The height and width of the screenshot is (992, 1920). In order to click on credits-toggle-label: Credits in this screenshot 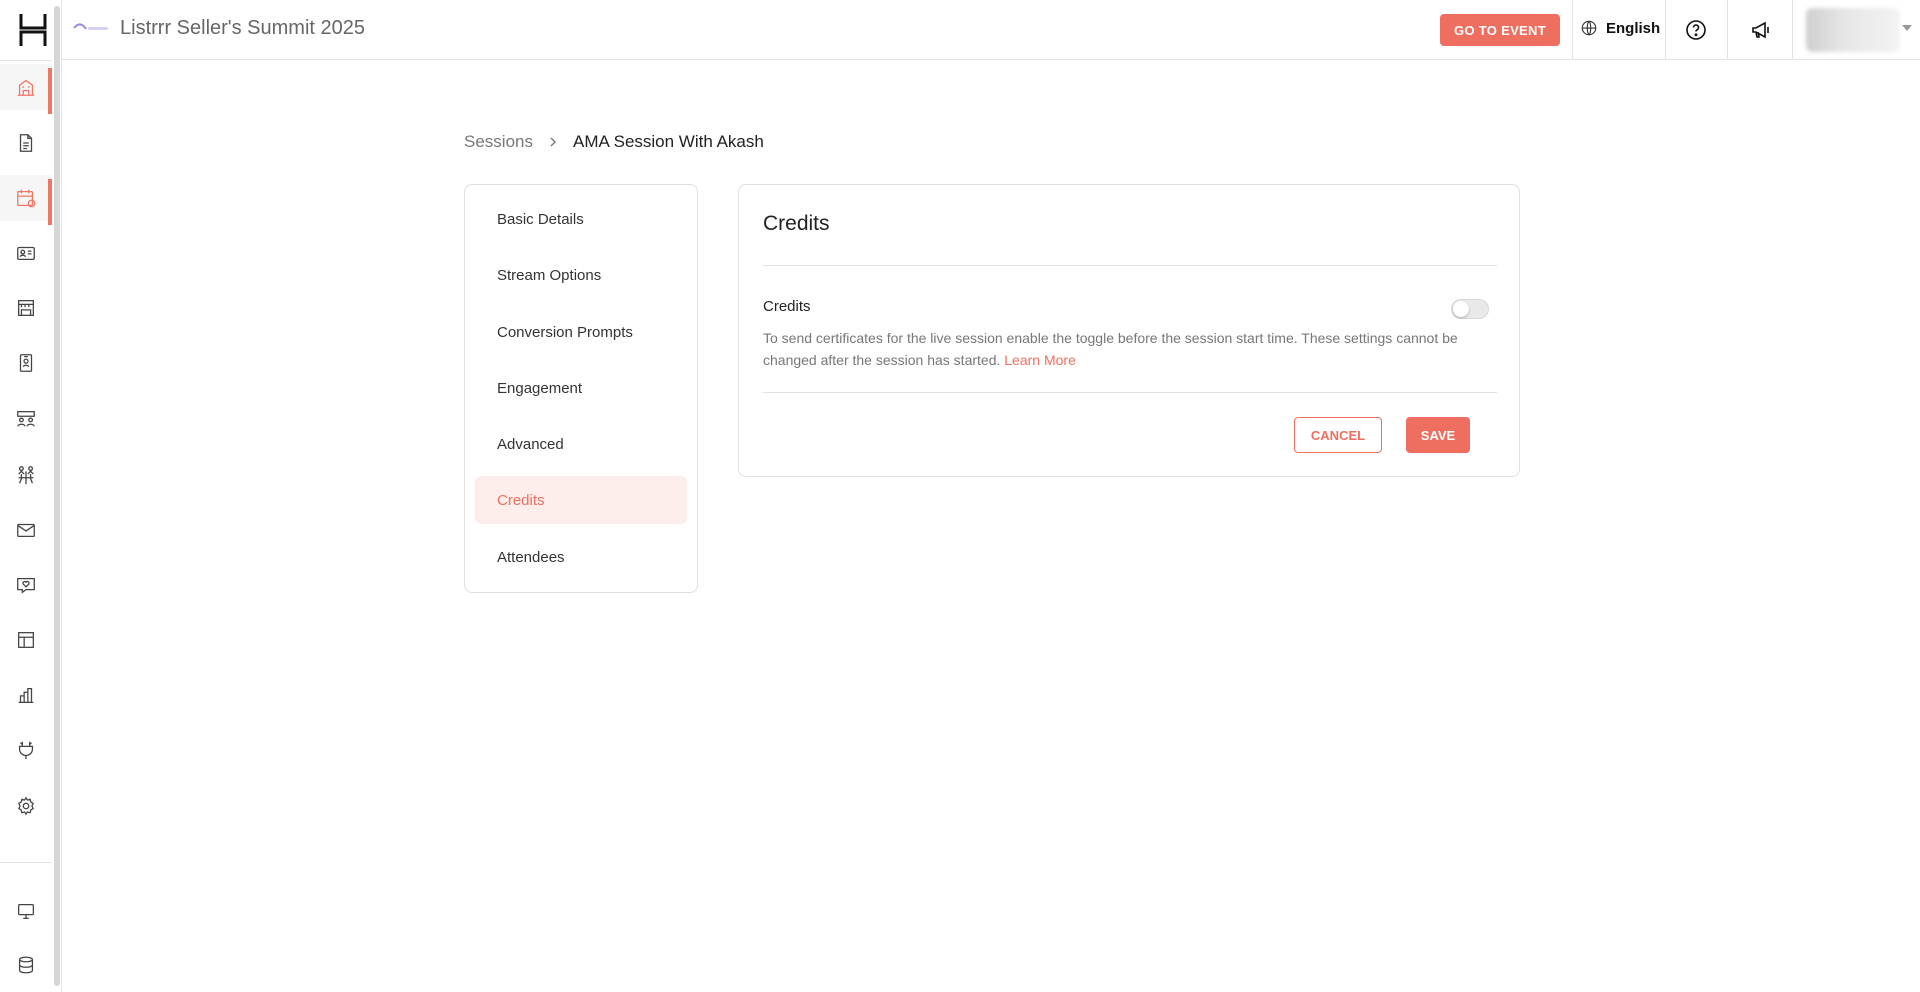, I will do `click(787, 306)`.